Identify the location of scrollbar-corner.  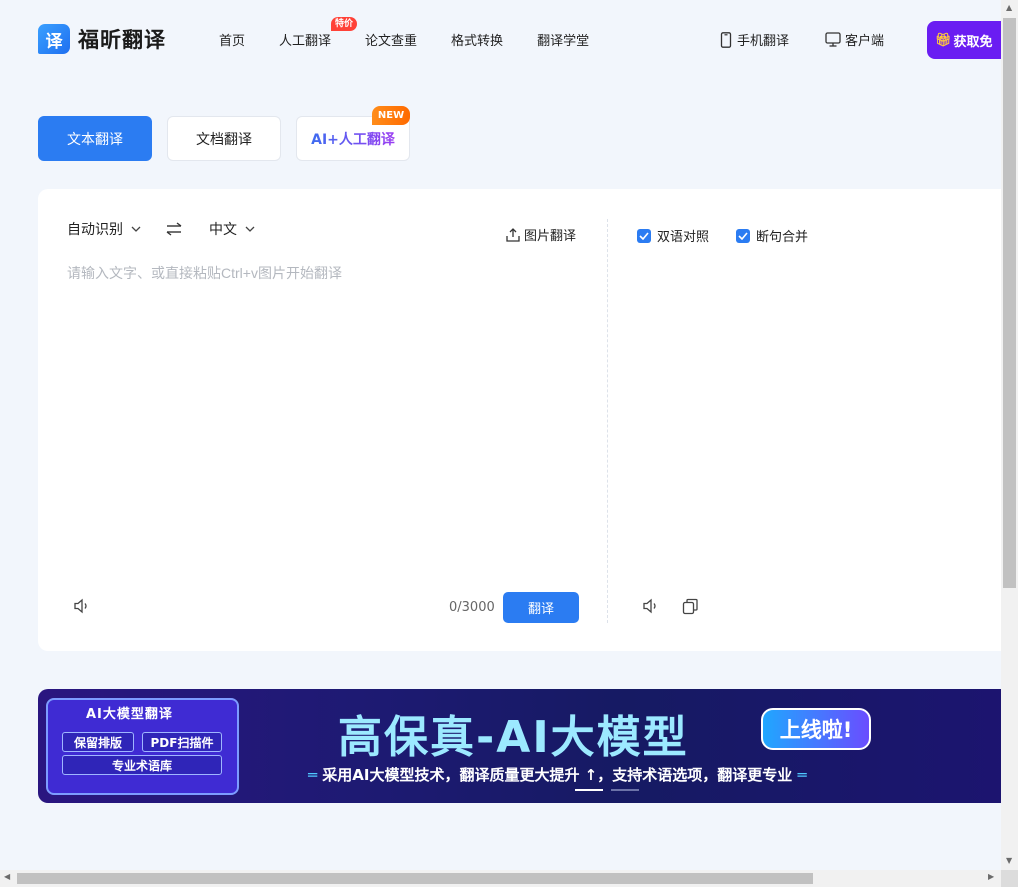
(1009, 878).